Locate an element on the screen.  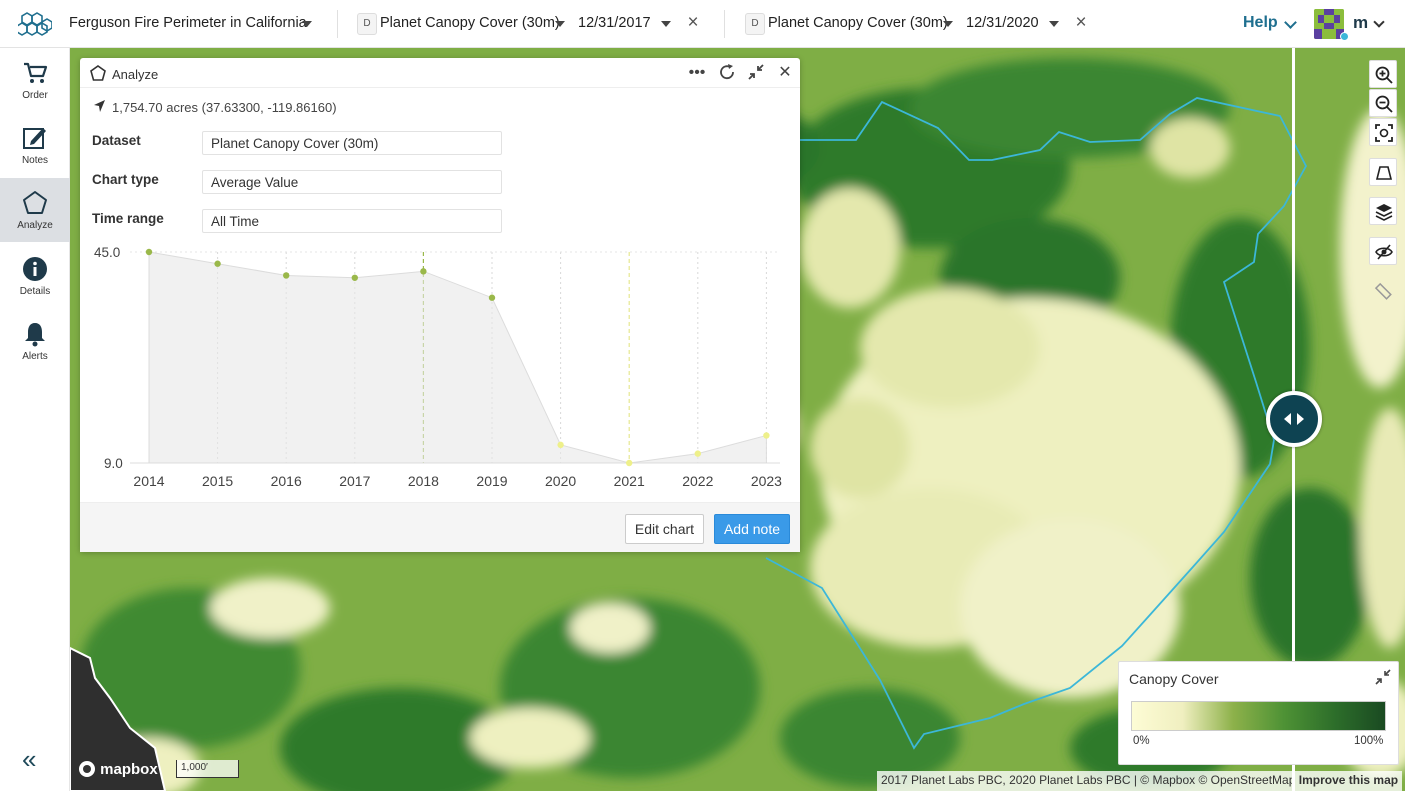
x-tick-label: 2015 is located at coordinates (217, 481).